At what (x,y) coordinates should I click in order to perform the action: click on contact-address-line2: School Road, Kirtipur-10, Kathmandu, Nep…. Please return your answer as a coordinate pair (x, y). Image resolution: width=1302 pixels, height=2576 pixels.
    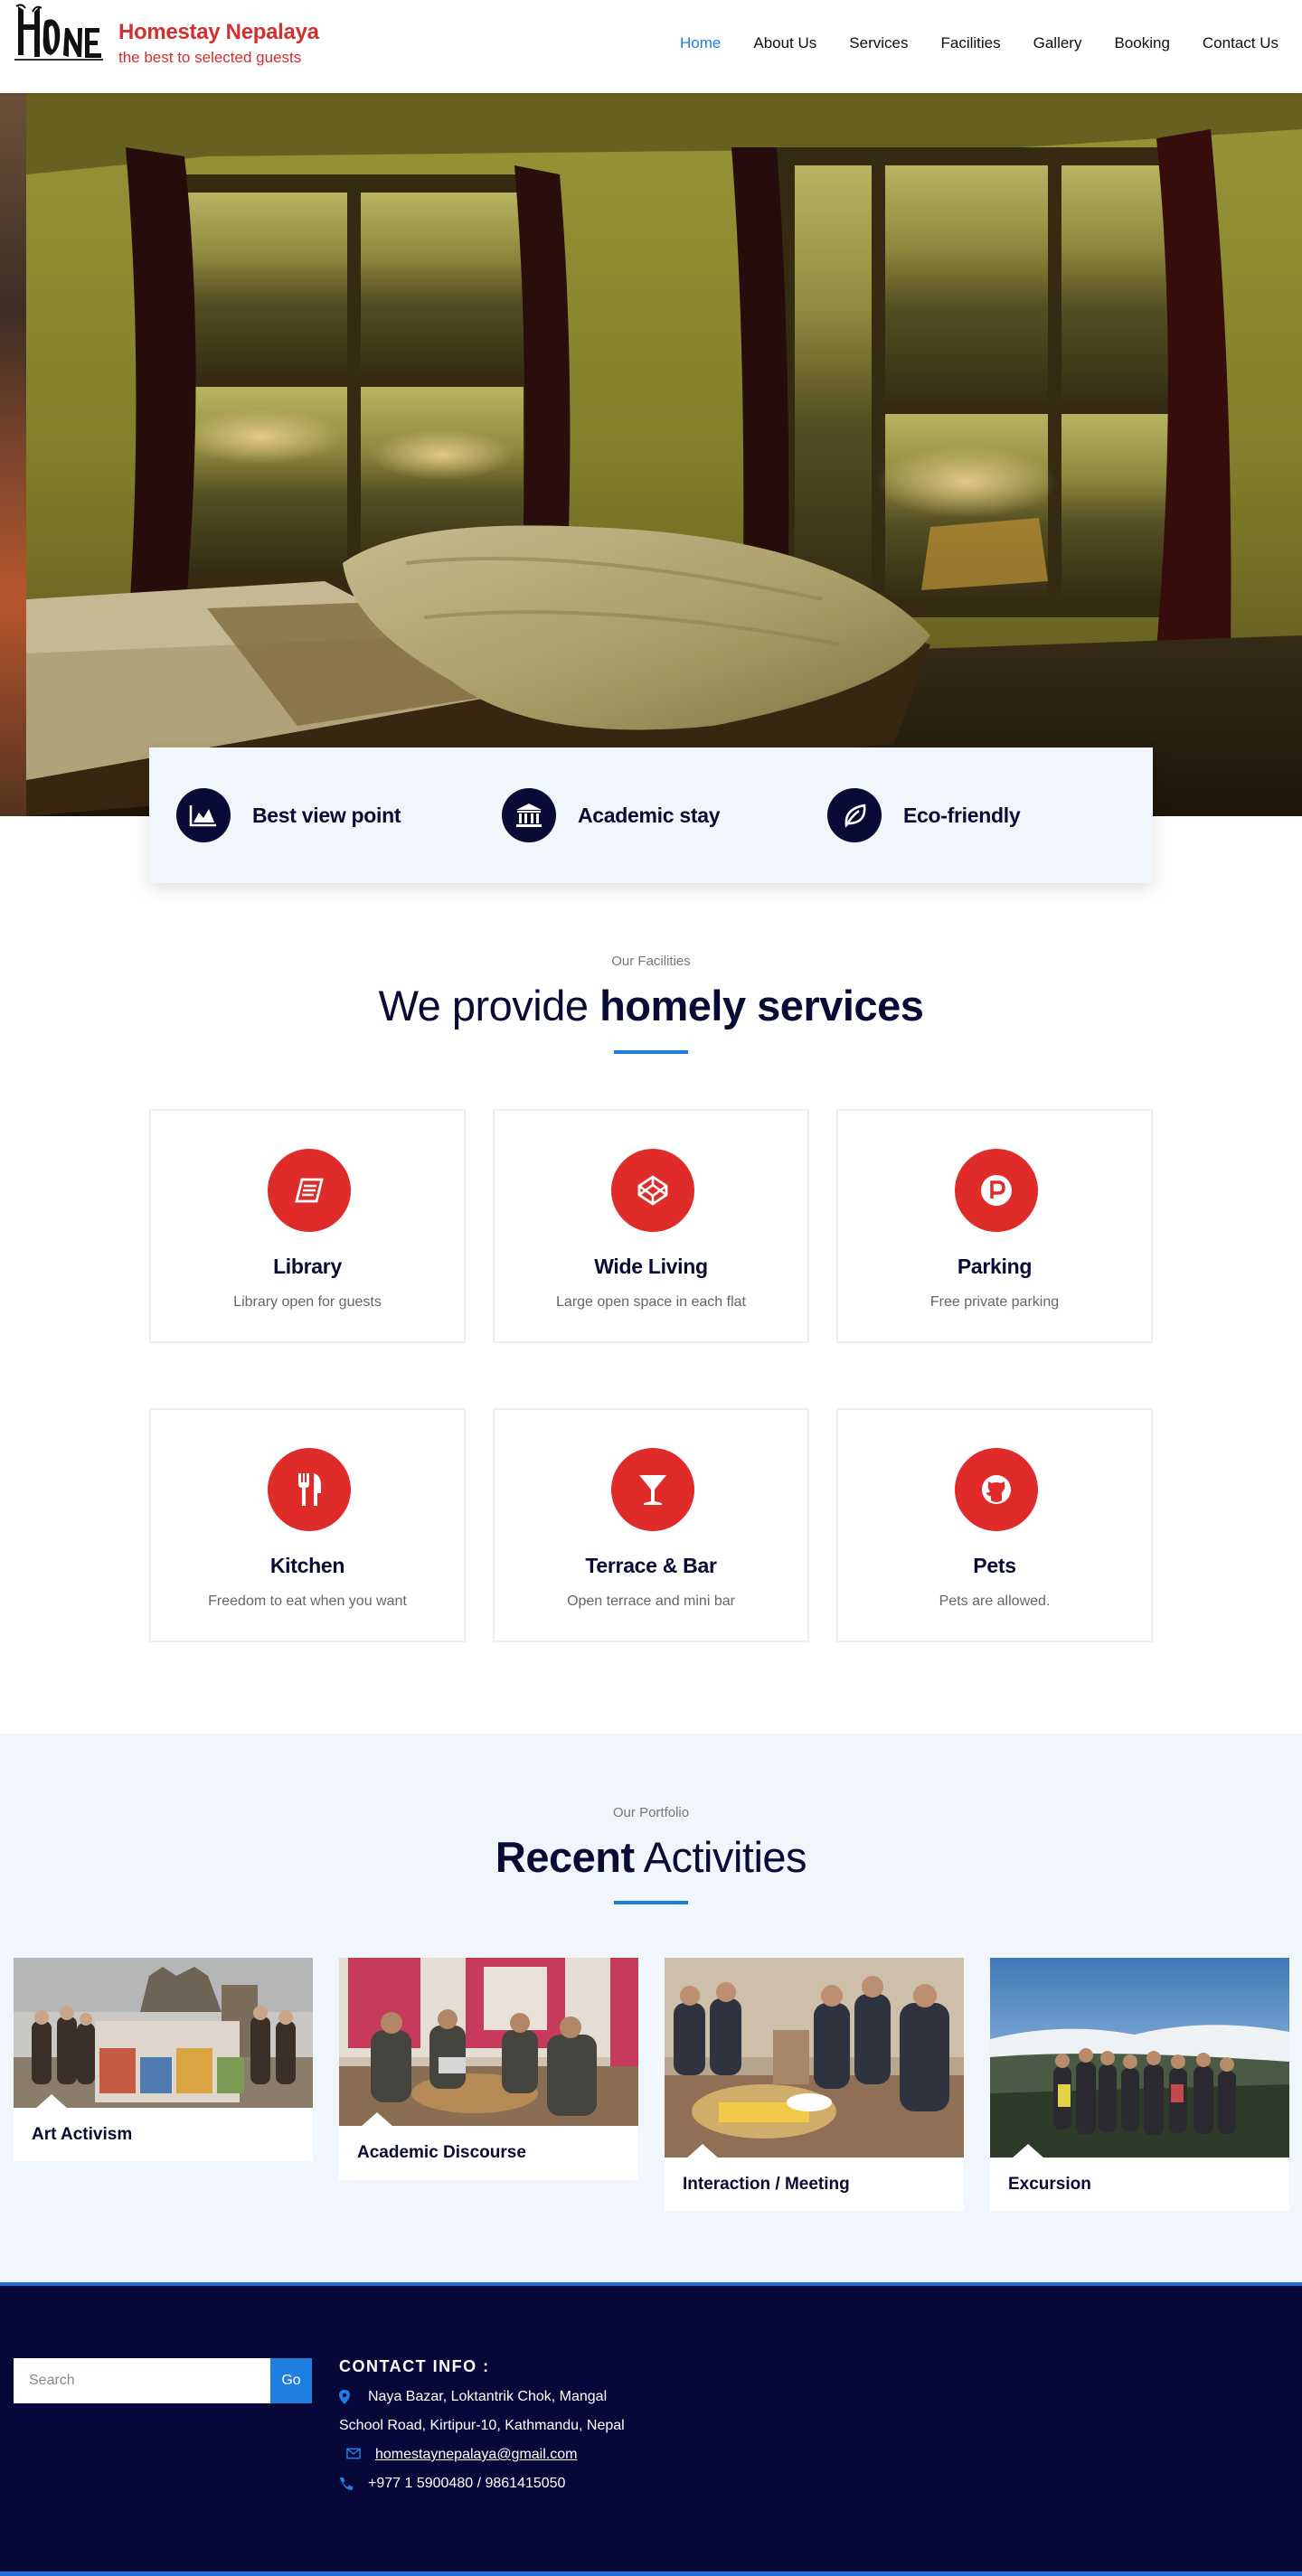
    Looking at the image, I should click on (482, 2425).